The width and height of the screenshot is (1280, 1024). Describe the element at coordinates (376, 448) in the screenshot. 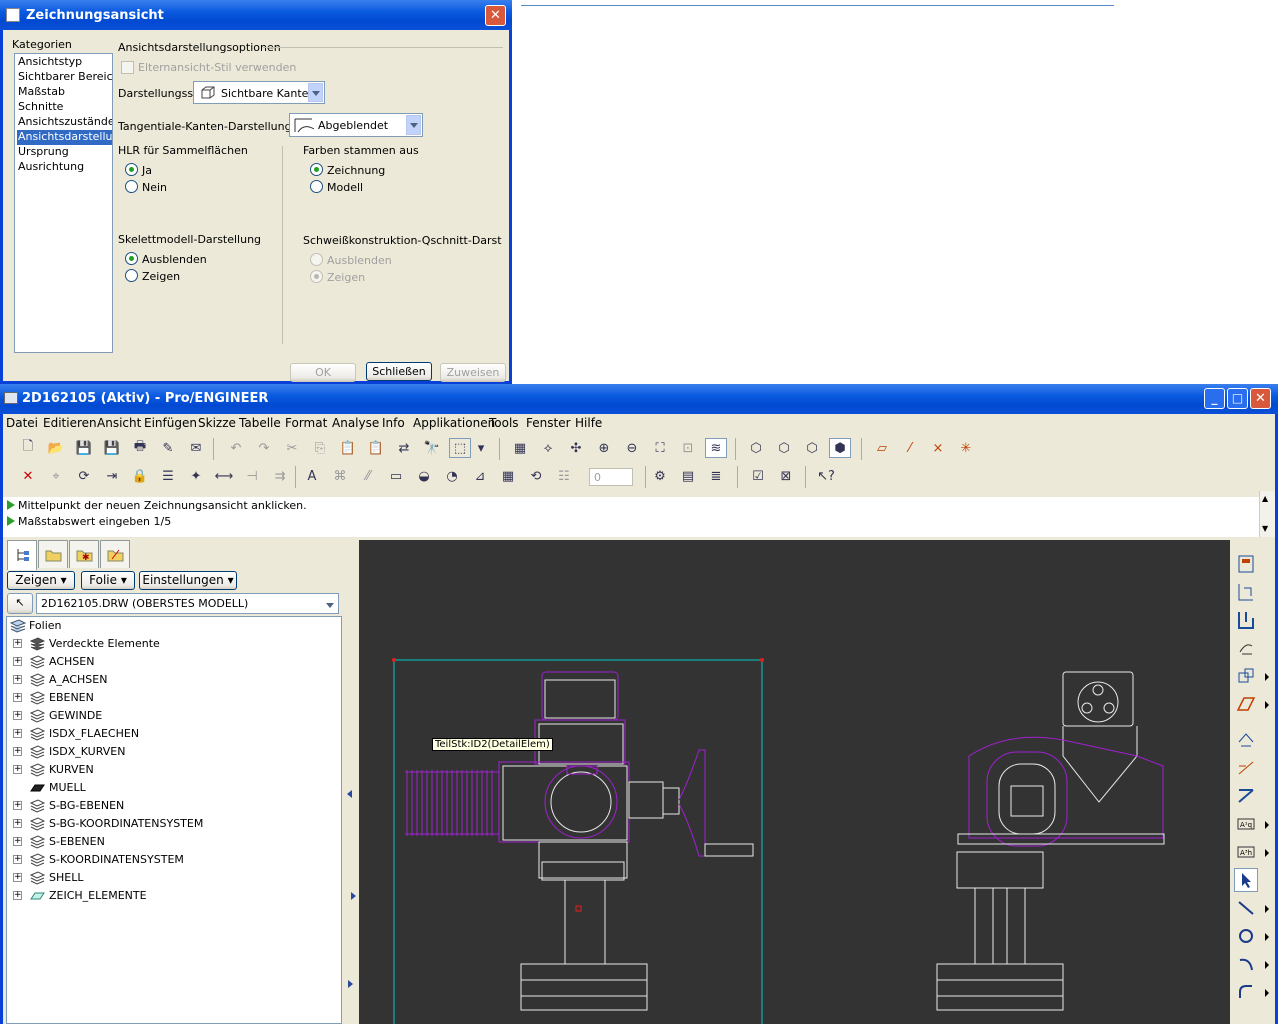

I see `paste-special-icon: 📋` at that location.